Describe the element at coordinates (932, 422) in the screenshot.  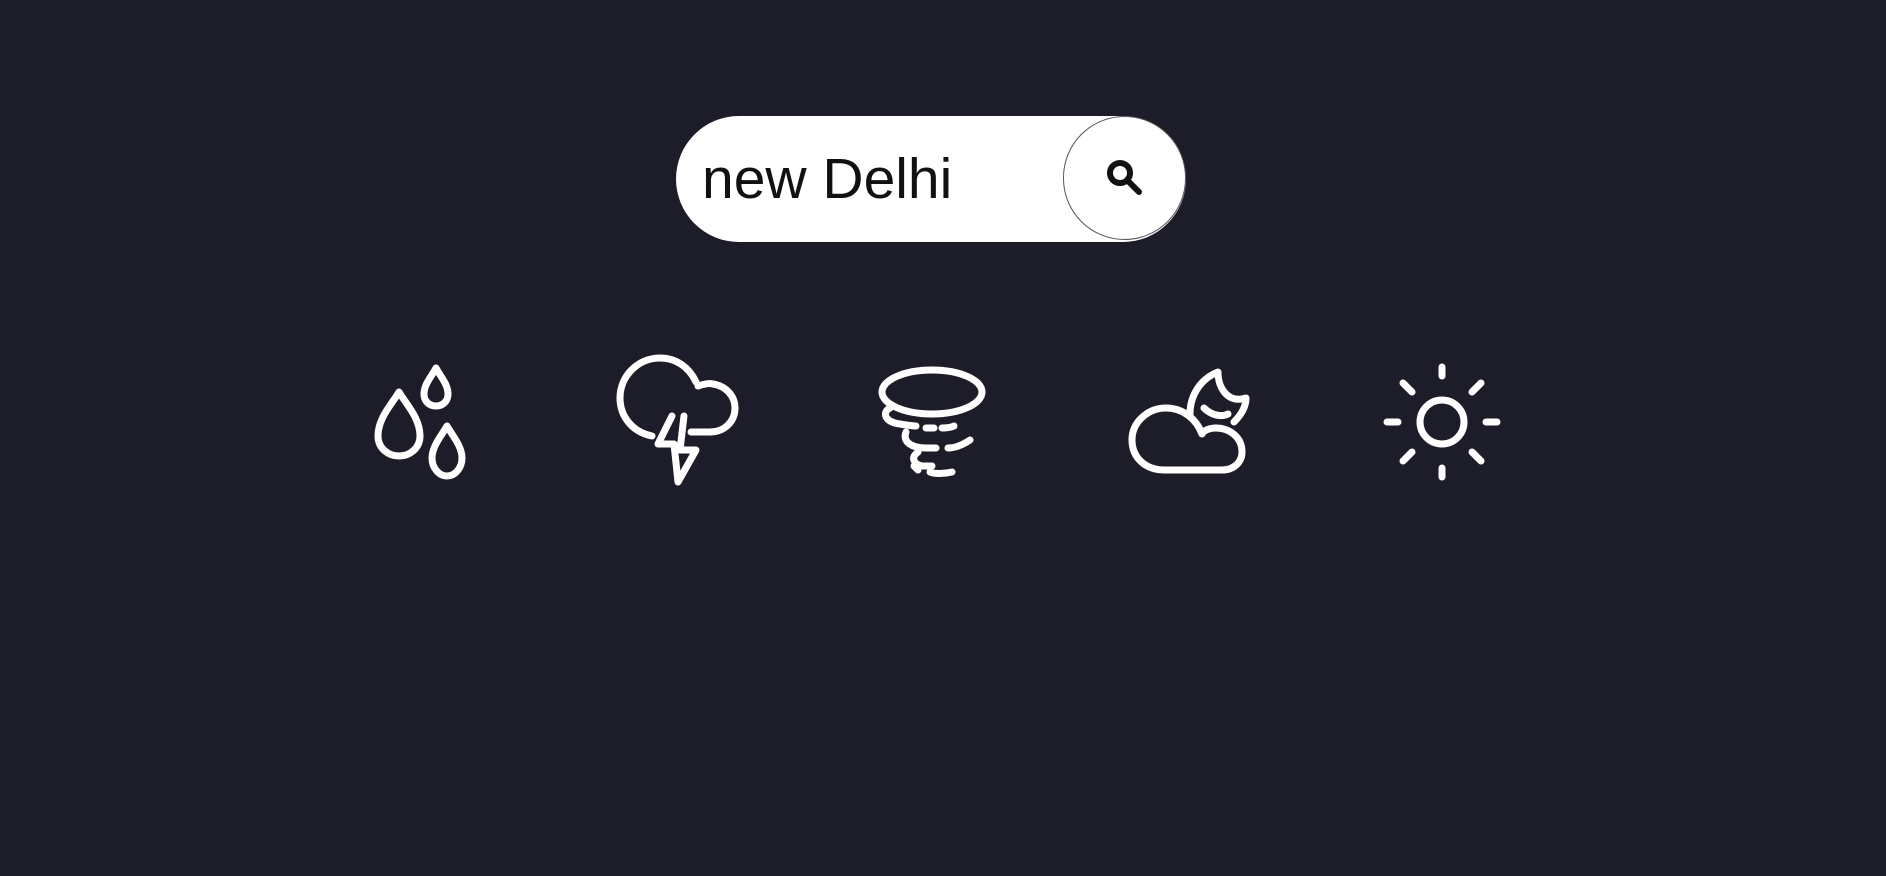
I see `tornado-icon` at that location.